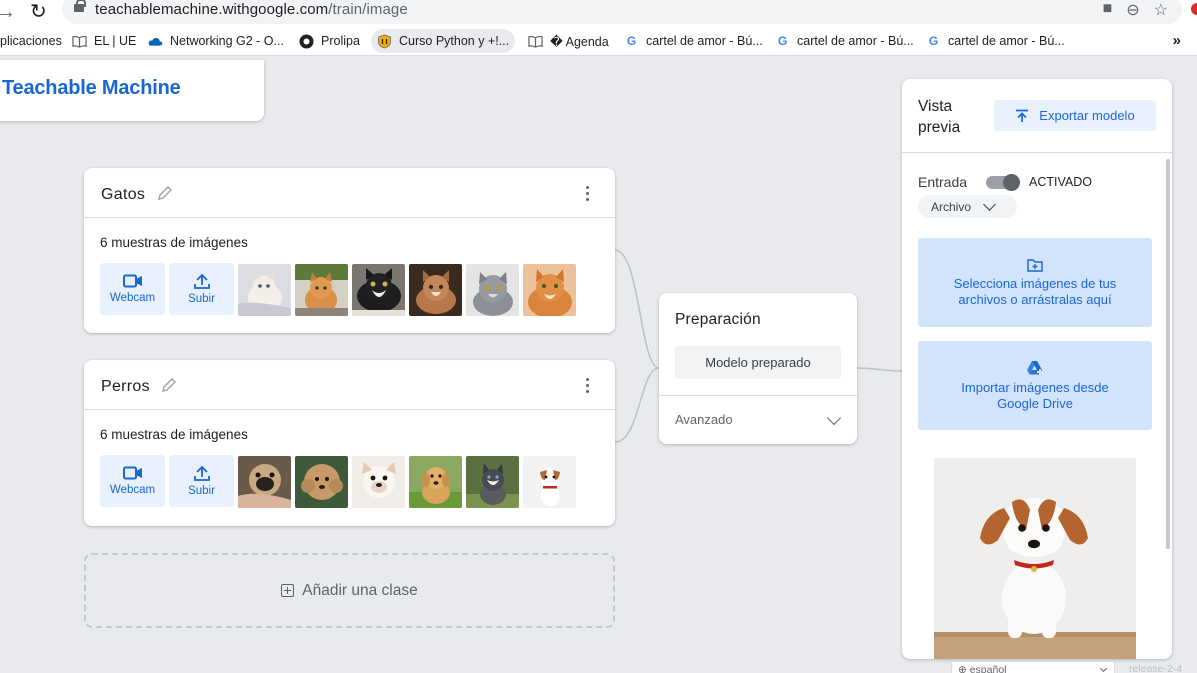 The width and height of the screenshot is (1197, 673). I want to click on reload-icon: ↻, so click(38, 12).